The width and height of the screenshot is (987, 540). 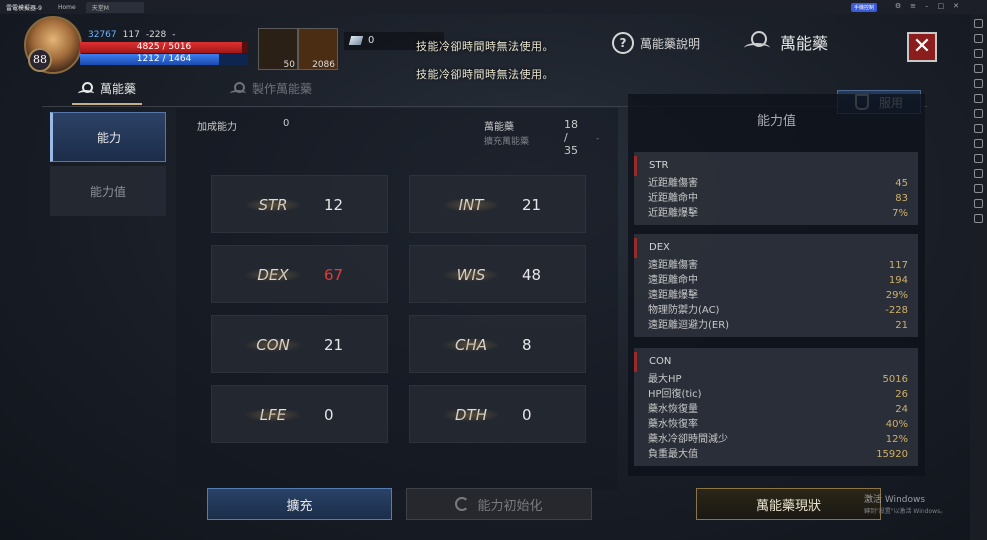 What do you see at coordinates (776, 439) in the screenshot?
I see `stat-detail-row: 藥水冷卻時間減少 12%` at bounding box center [776, 439].